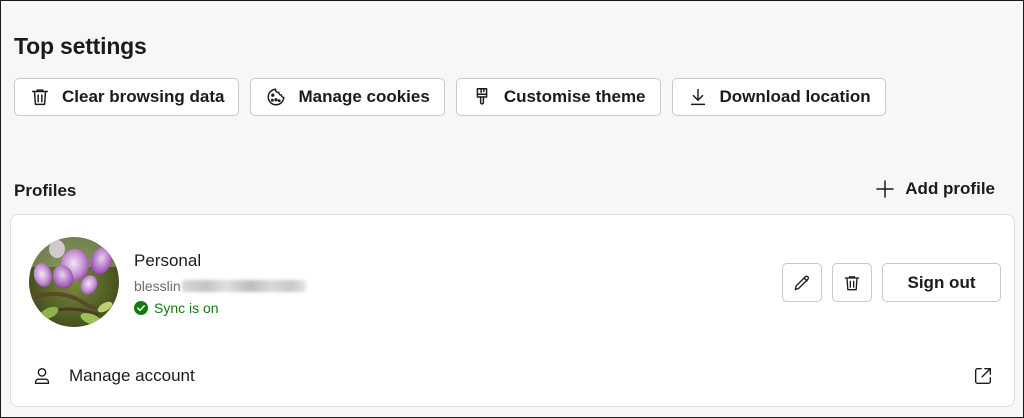 The width and height of the screenshot is (1024, 418). Describe the element at coordinates (885, 189) in the screenshot. I see `plus-icon` at that location.